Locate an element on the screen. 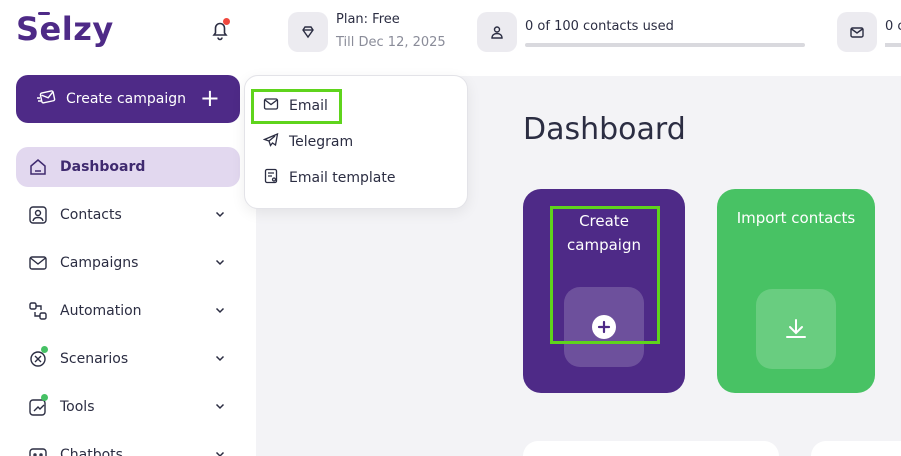  dropdown-item-email-template: Email template is located at coordinates (329, 178).